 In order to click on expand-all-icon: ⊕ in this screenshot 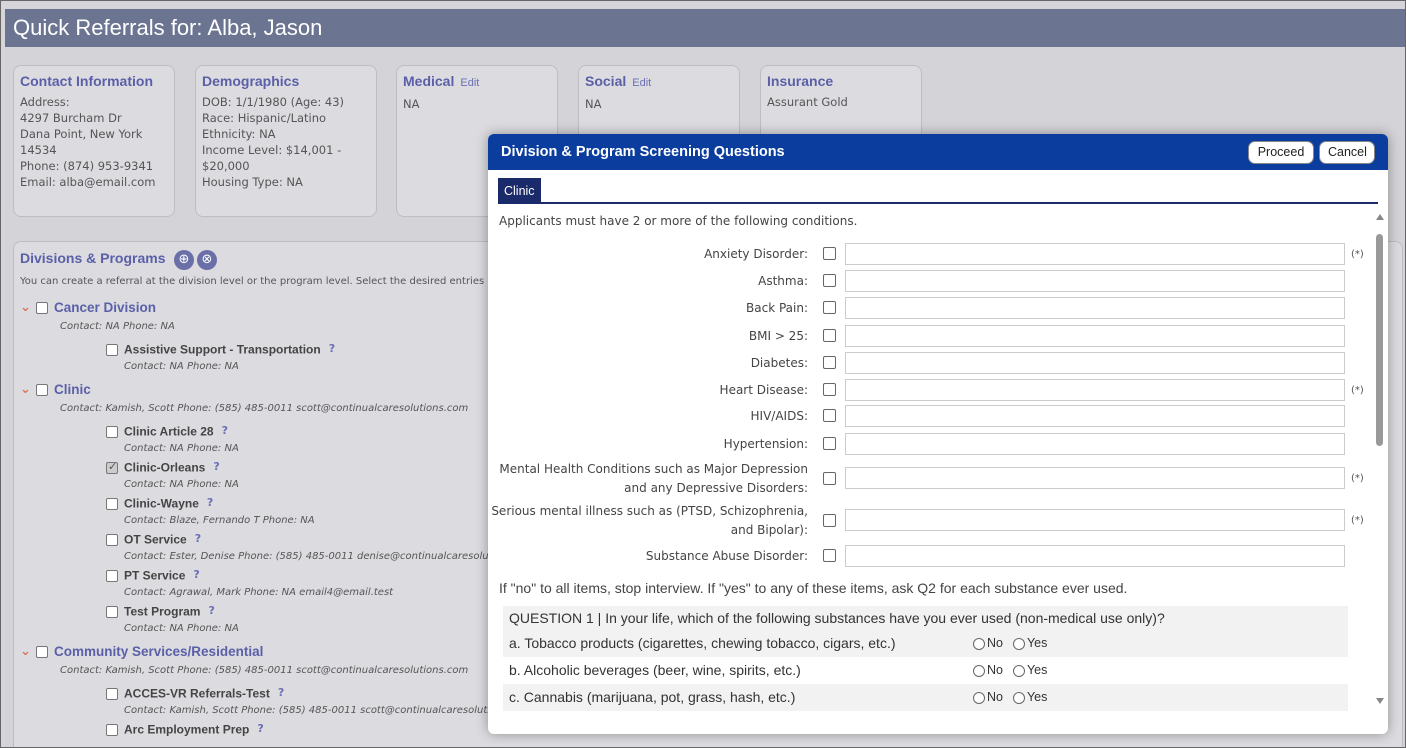, I will do `click(184, 260)`.